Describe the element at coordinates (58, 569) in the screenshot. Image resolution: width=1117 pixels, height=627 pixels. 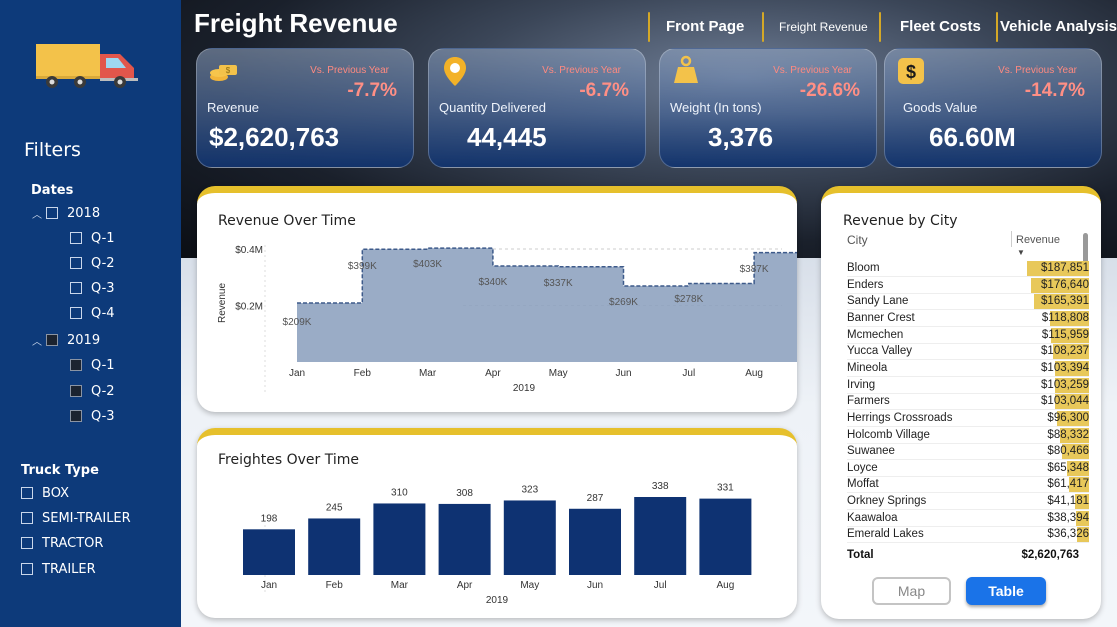
I see `truck-type-trailer: TRAILER` at that location.